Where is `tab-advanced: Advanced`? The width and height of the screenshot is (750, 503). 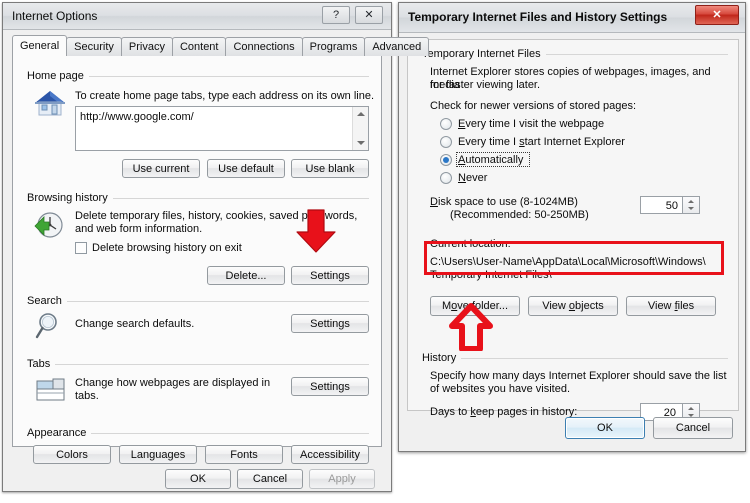
tab-advanced: Advanced is located at coordinates (397, 46).